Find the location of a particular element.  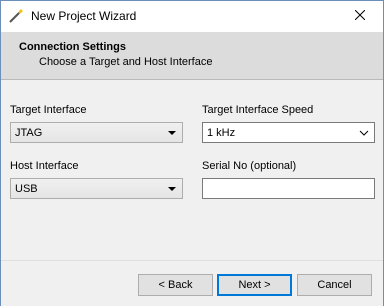

back-button: < Back is located at coordinates (175, 285).